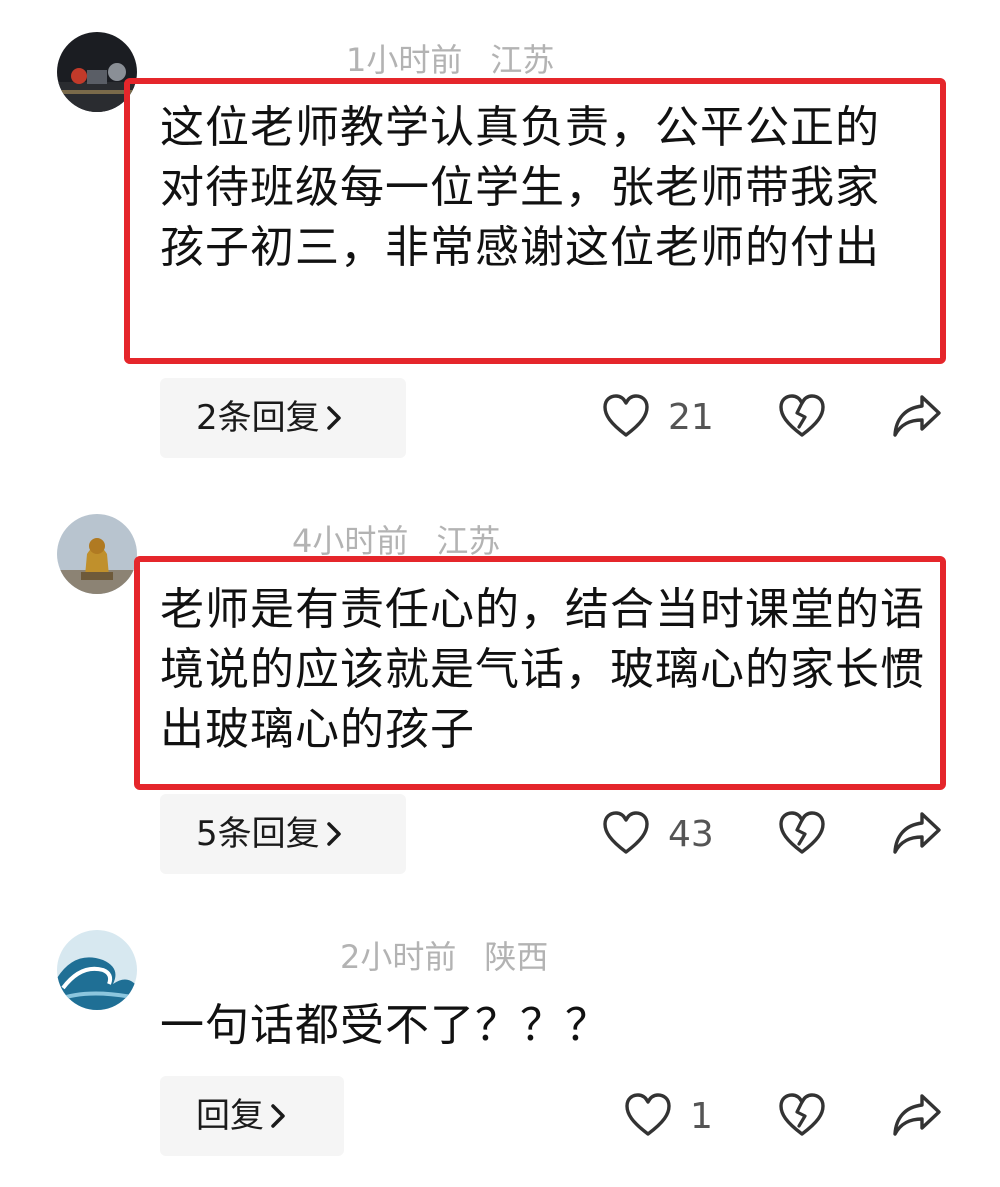 Image resolution: width=1000 pixels, height=1187 pixels. I want to click on comment-location: 陕西, so click(516, 957).